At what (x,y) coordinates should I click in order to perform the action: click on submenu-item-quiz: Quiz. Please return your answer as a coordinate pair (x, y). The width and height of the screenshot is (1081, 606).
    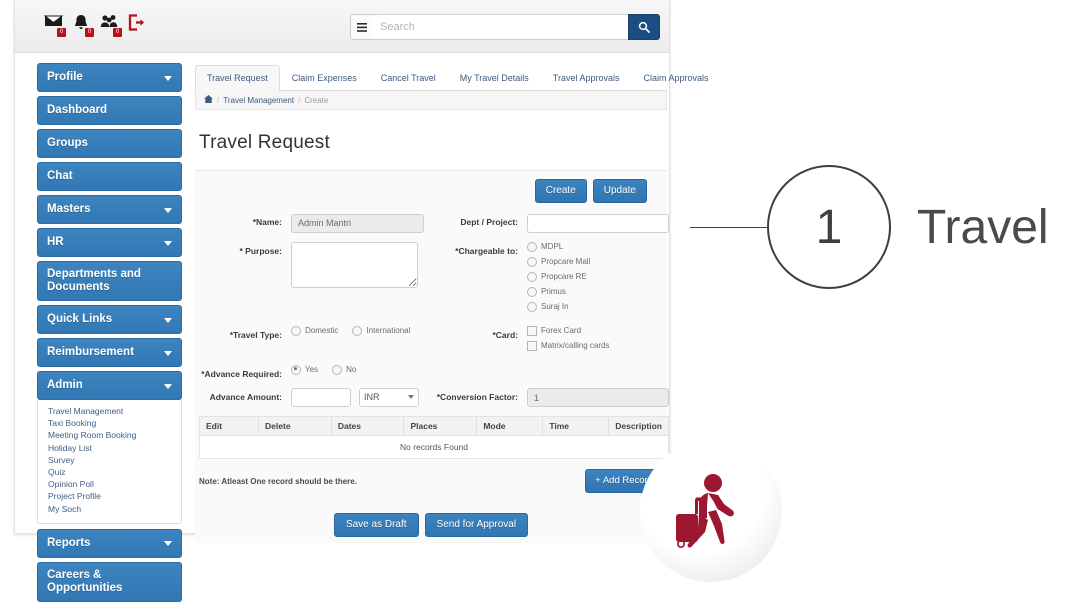
    Looking at the image, I should click on (114, 472).